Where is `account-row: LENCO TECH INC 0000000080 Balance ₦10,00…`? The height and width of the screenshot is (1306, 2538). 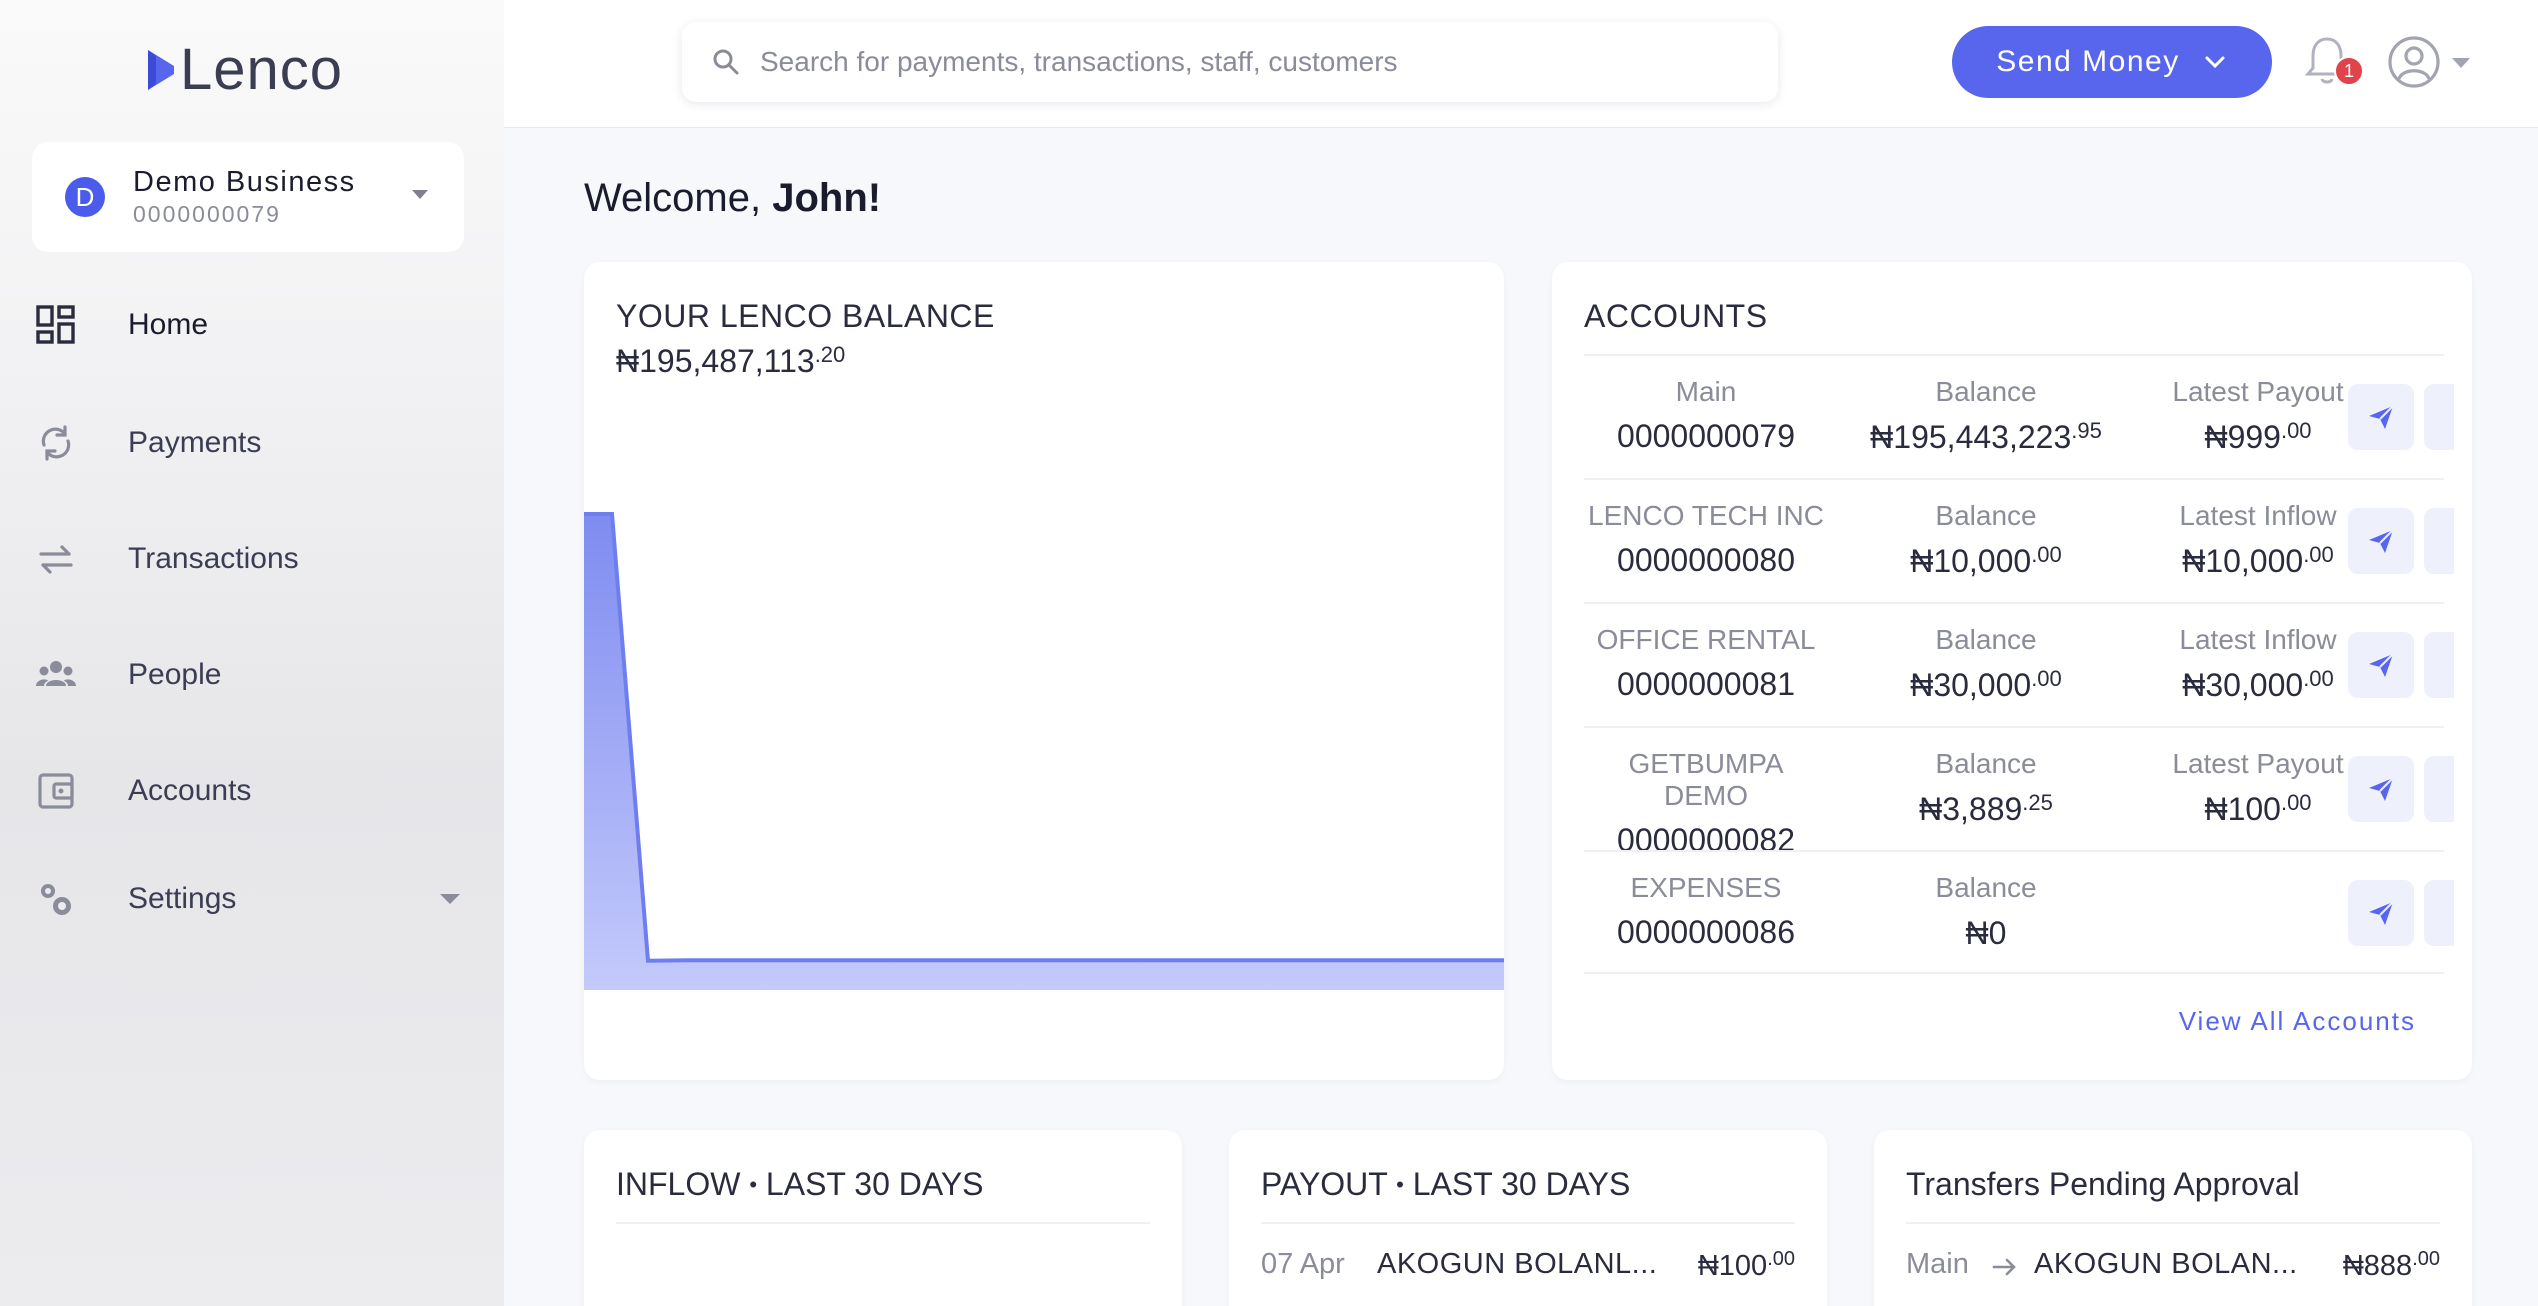
account-row: LENCO TECH INC 0000000080 Balance ₦10,00… is located at coordinates (2019, 540).